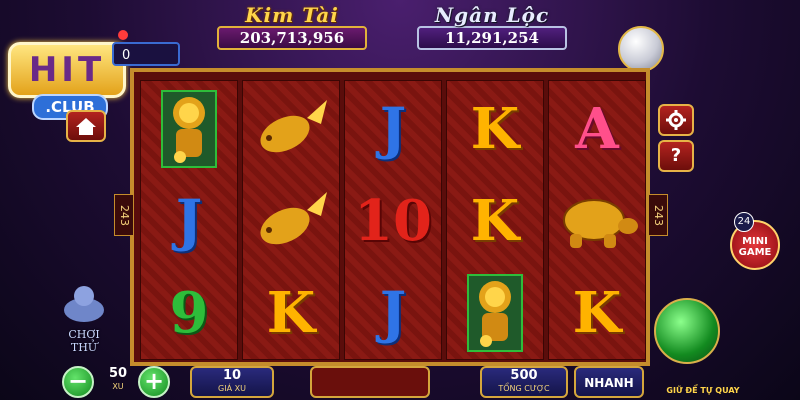 The image size is (800, 400). I want to click on question-icon: ?, so click(676, 155).